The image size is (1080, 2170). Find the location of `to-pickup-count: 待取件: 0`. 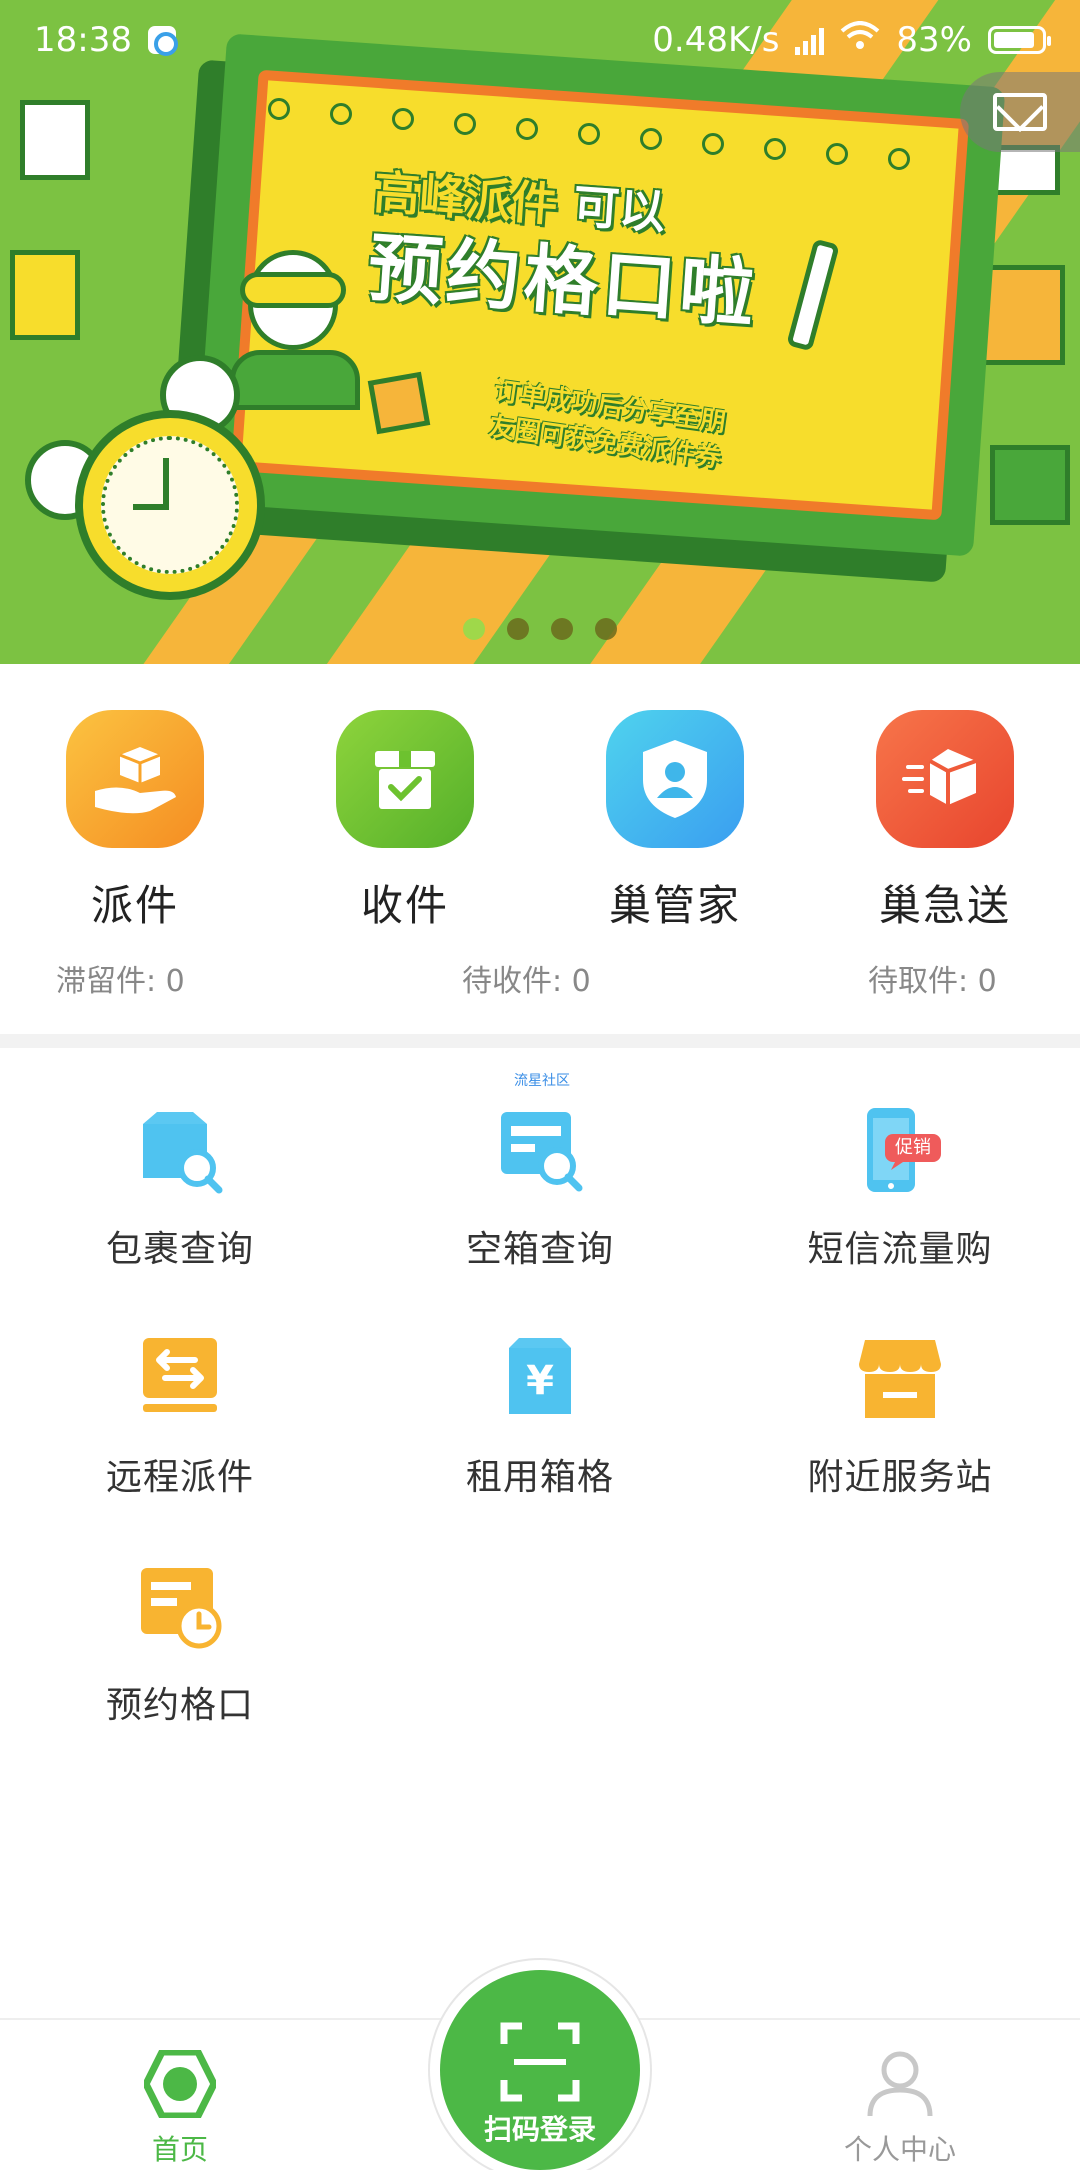

to-pickup-count: 待取件: 0 is located at coordinates (932, 981).